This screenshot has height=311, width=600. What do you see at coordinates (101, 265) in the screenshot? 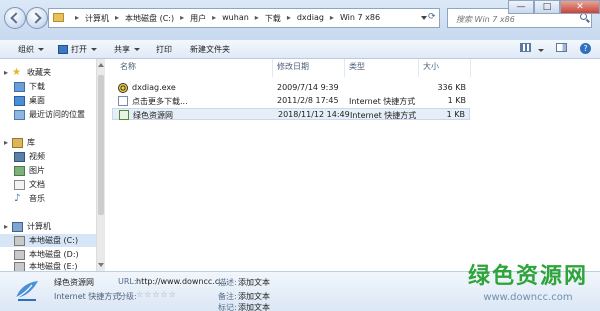
I see `scroll-down-icon` at bounding box center [101, 265].